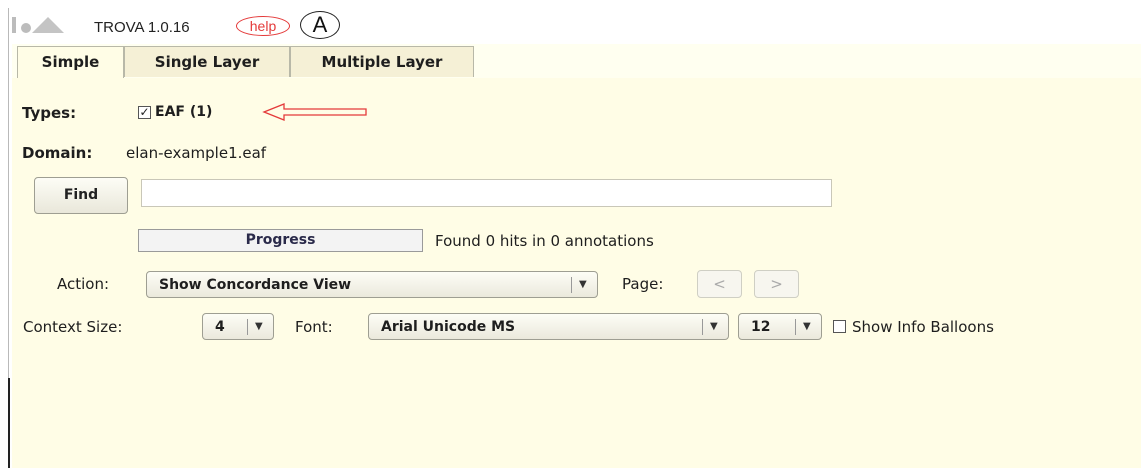  I want to click on context-size-select: 4 ▼, so click(238, 326).